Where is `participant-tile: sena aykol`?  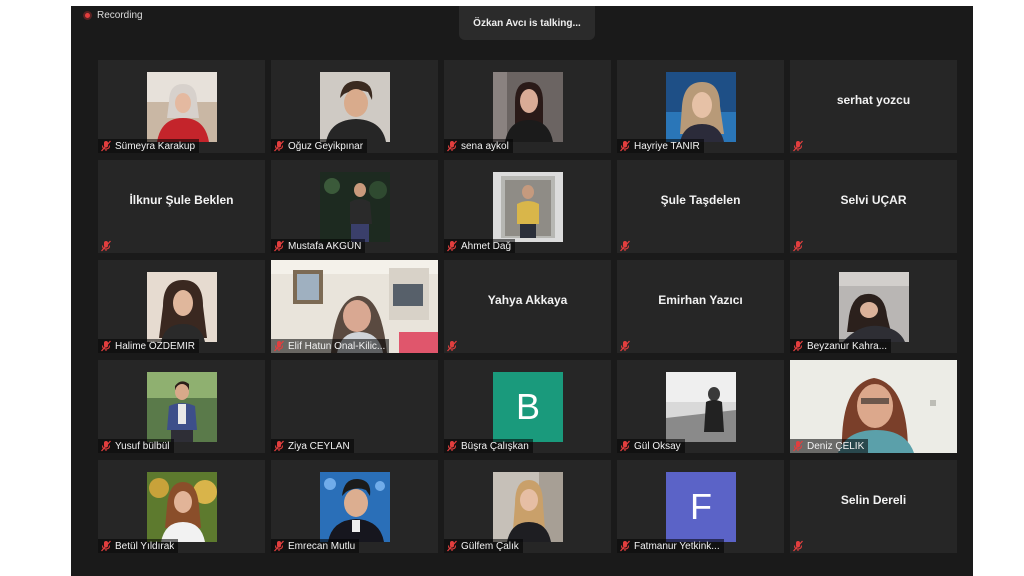 participant-tile: sena aykol is located at coordinates (527, 106).